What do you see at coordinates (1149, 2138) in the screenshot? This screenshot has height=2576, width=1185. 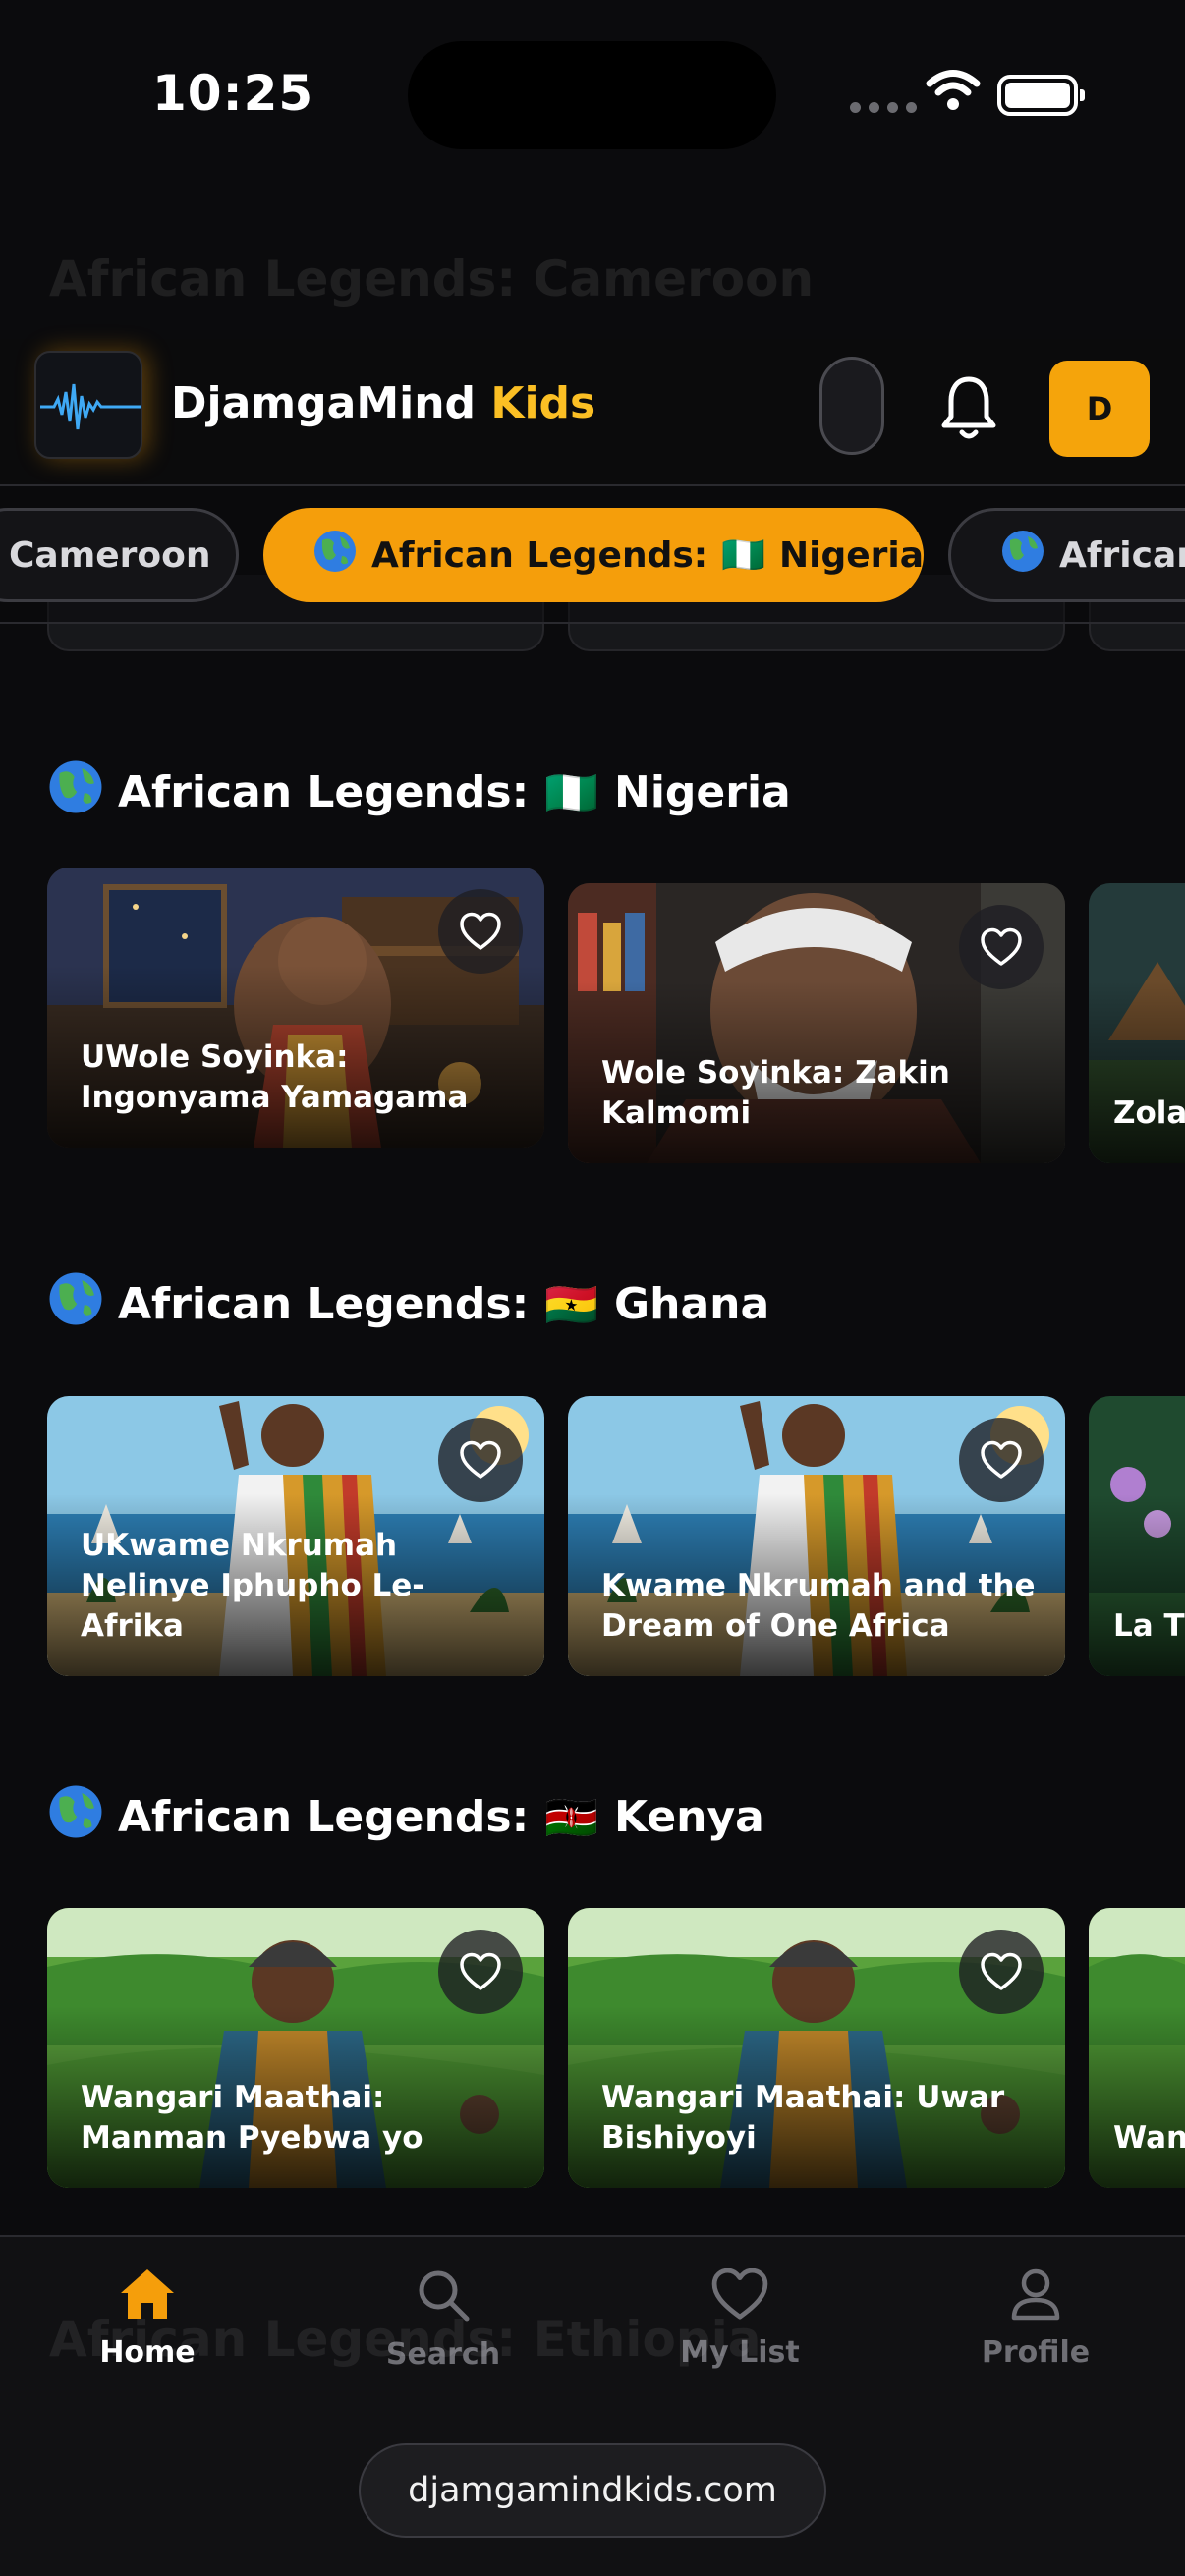 I see `story-card-title: Wan a Ch` at bounding box center [1149, 2138].